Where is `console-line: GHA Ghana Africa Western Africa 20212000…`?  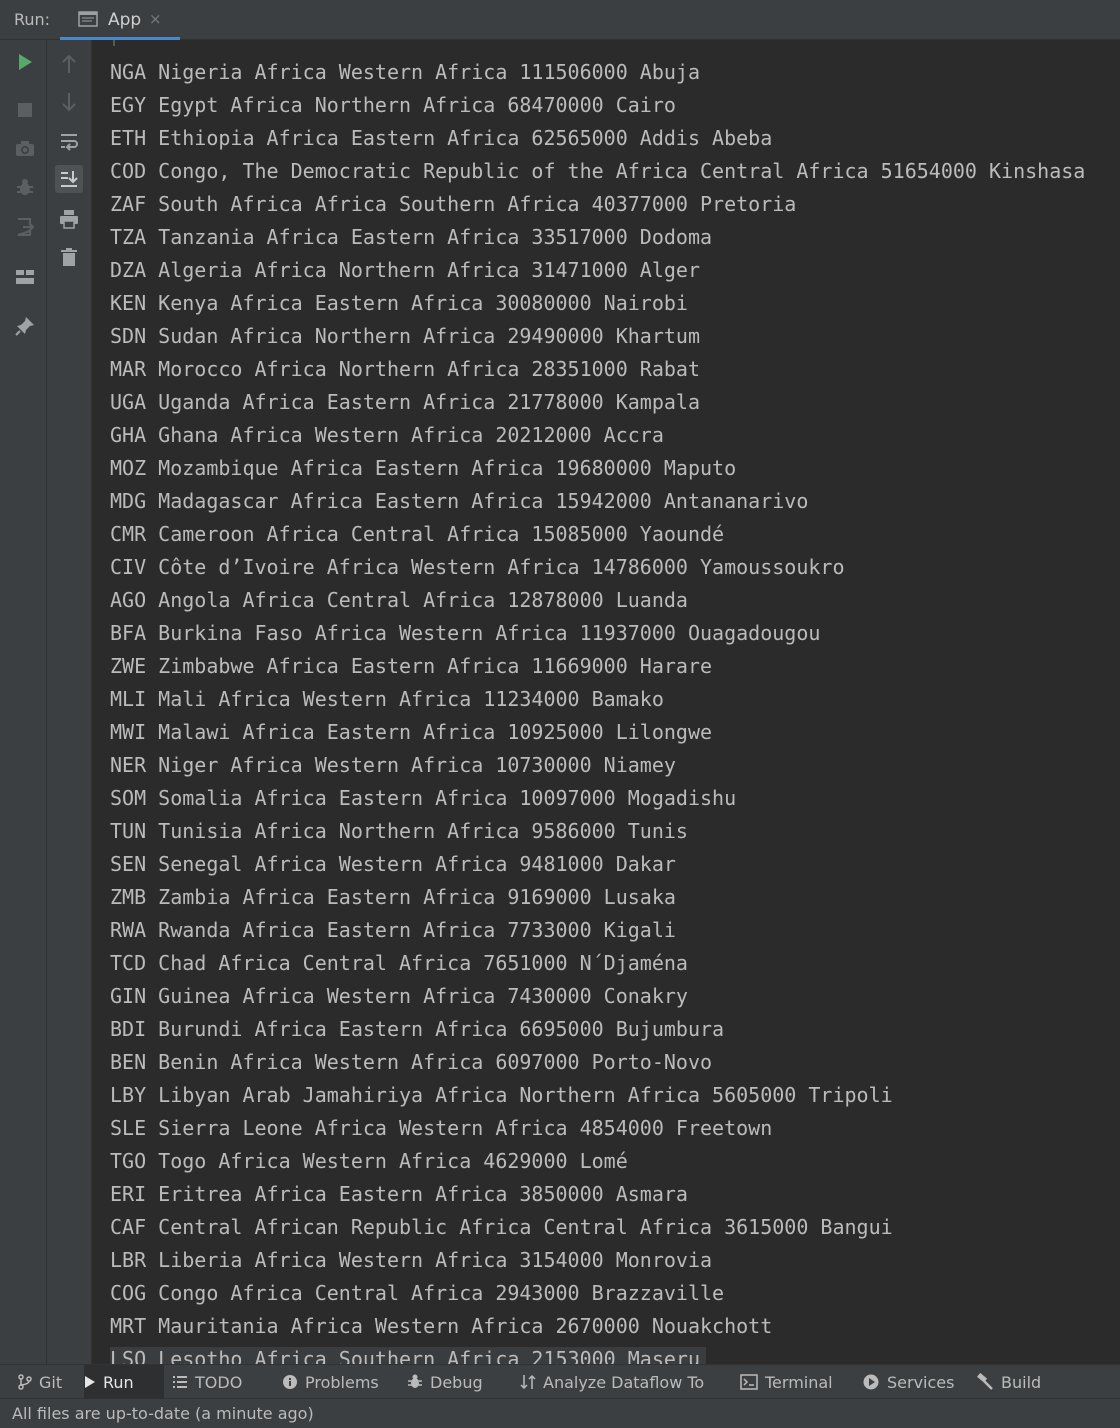
console-line: GHA Ghana Africa Western Africa 20212000… is located at coordinates (387, 435).